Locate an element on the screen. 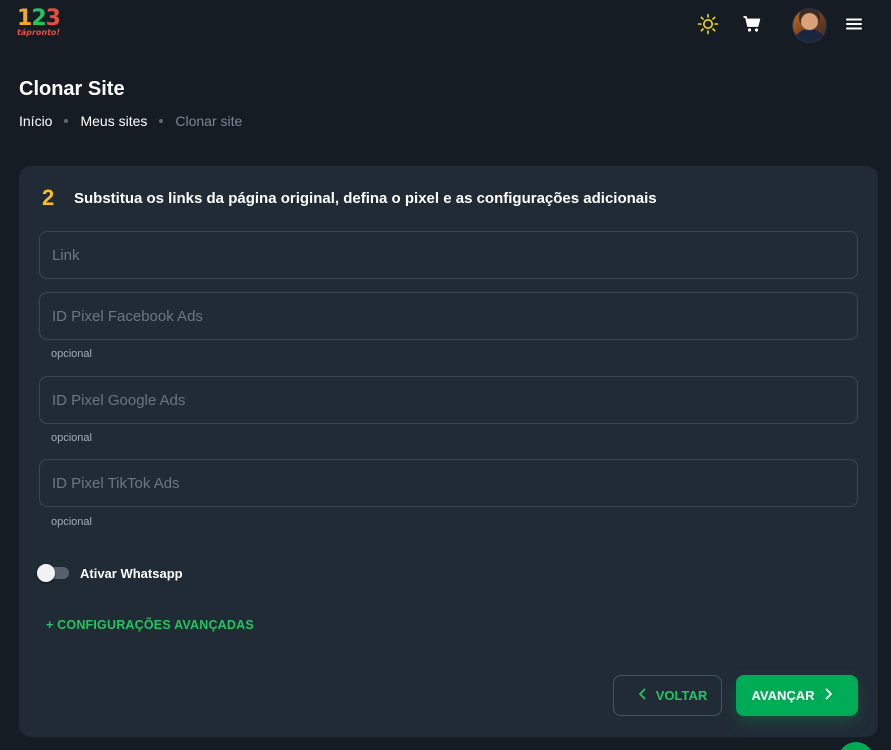  step-number: 2 is located at coordinates (48, 197).